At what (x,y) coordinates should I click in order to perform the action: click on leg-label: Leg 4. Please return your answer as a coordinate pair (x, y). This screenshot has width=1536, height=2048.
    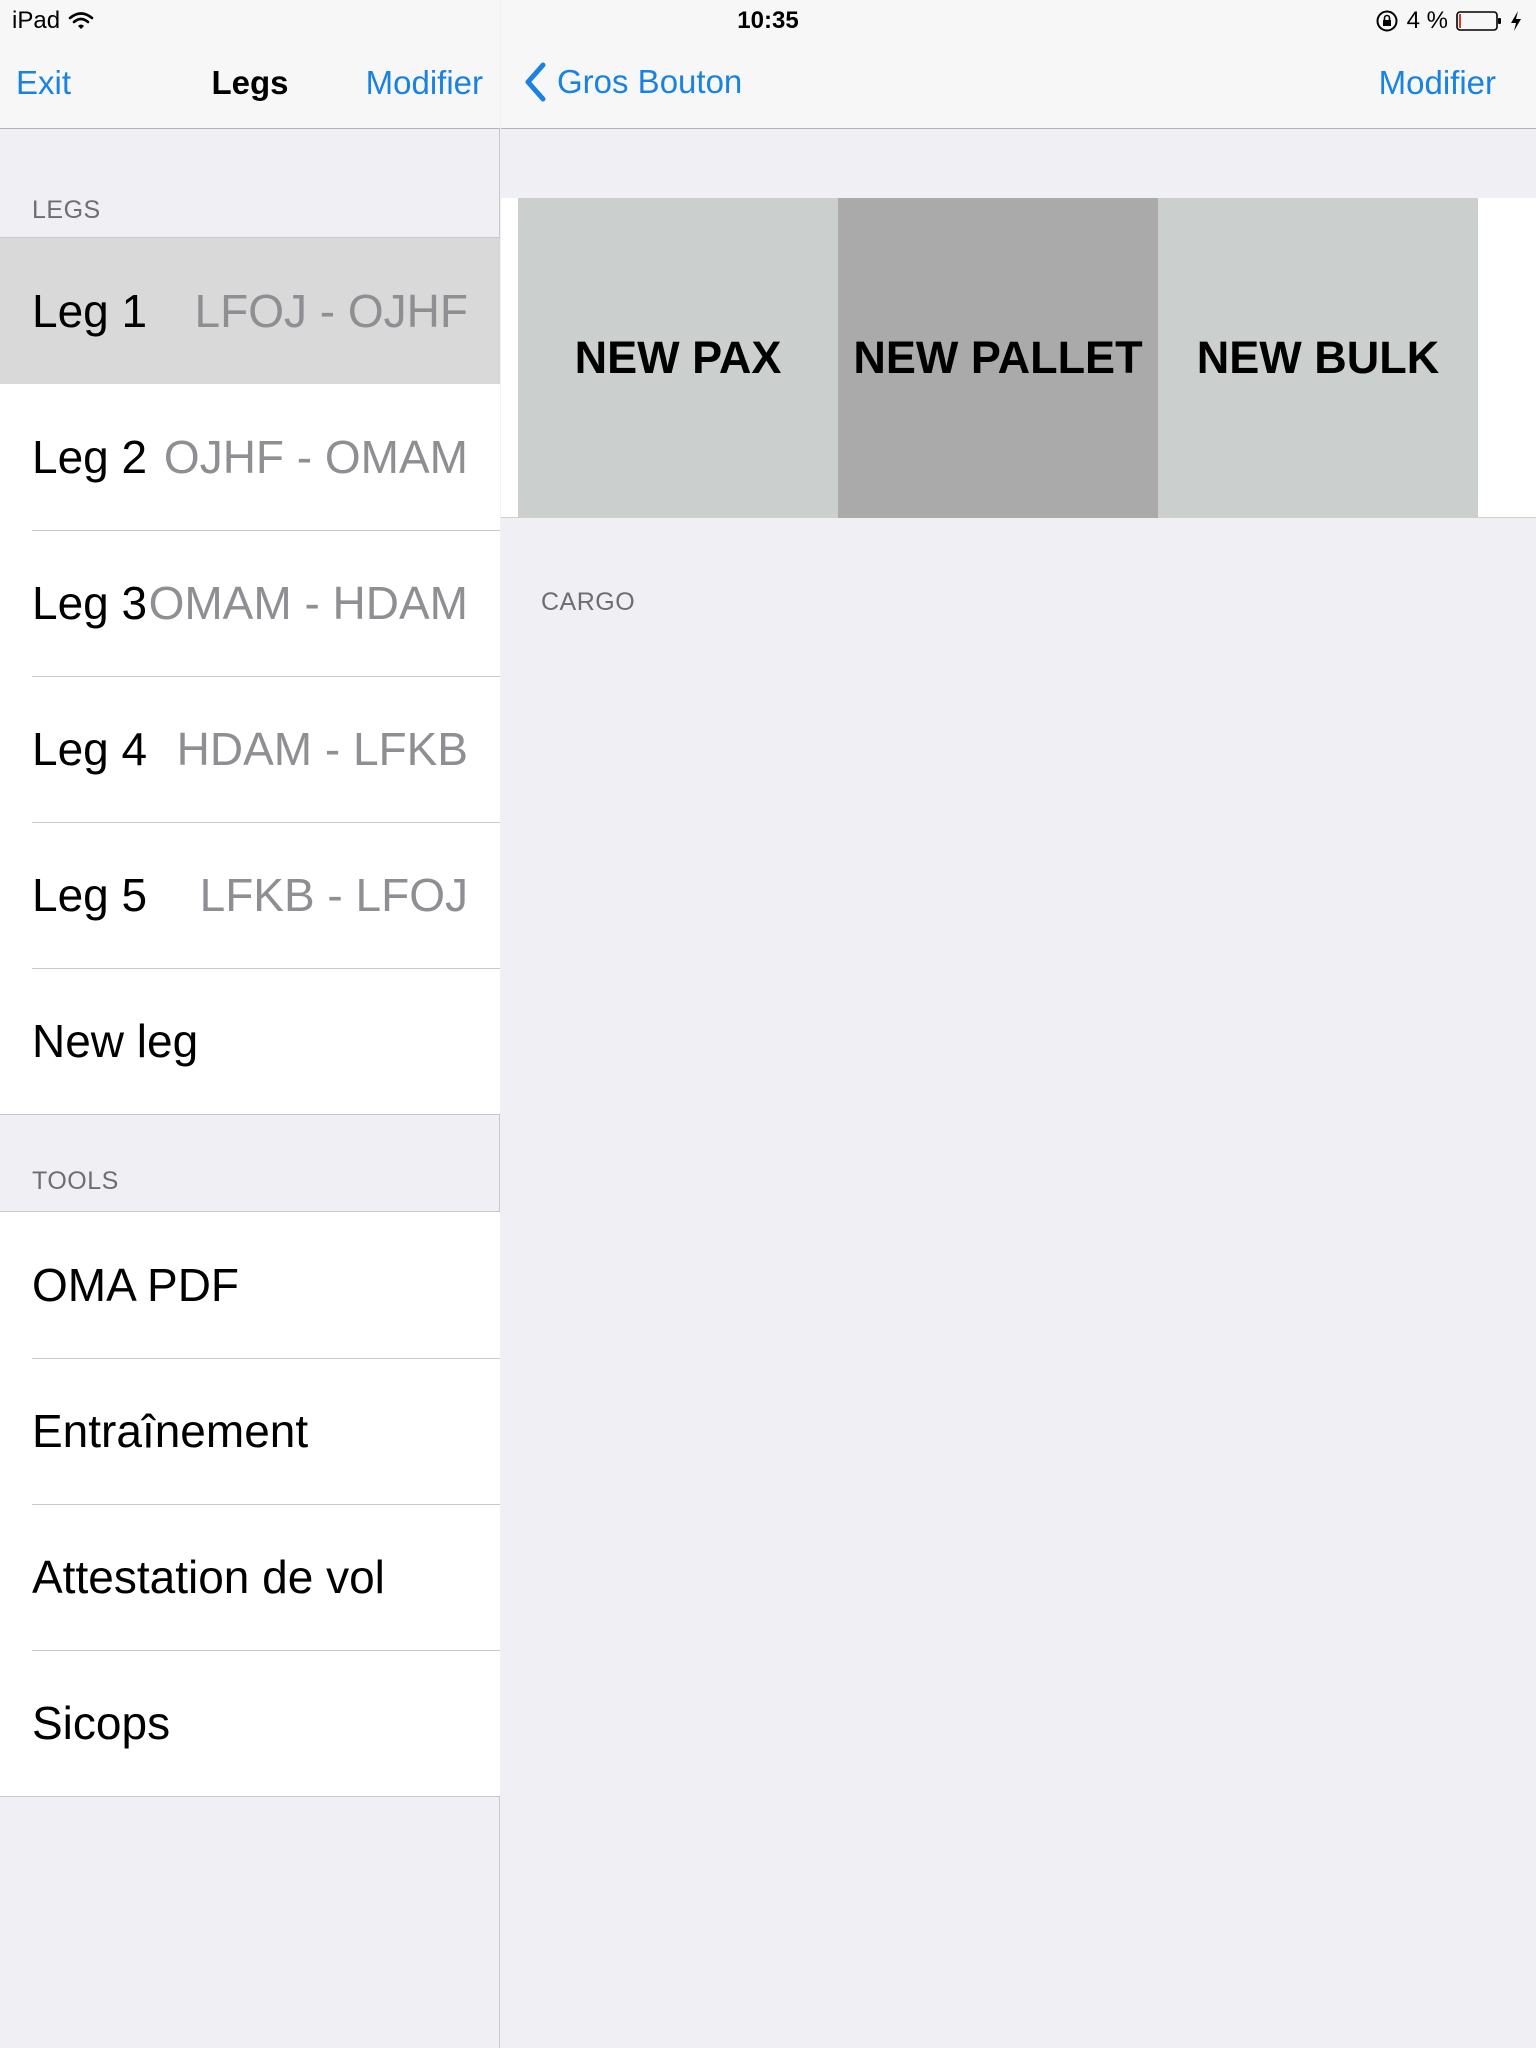
    Looking at the image, I should click on (90, 749).